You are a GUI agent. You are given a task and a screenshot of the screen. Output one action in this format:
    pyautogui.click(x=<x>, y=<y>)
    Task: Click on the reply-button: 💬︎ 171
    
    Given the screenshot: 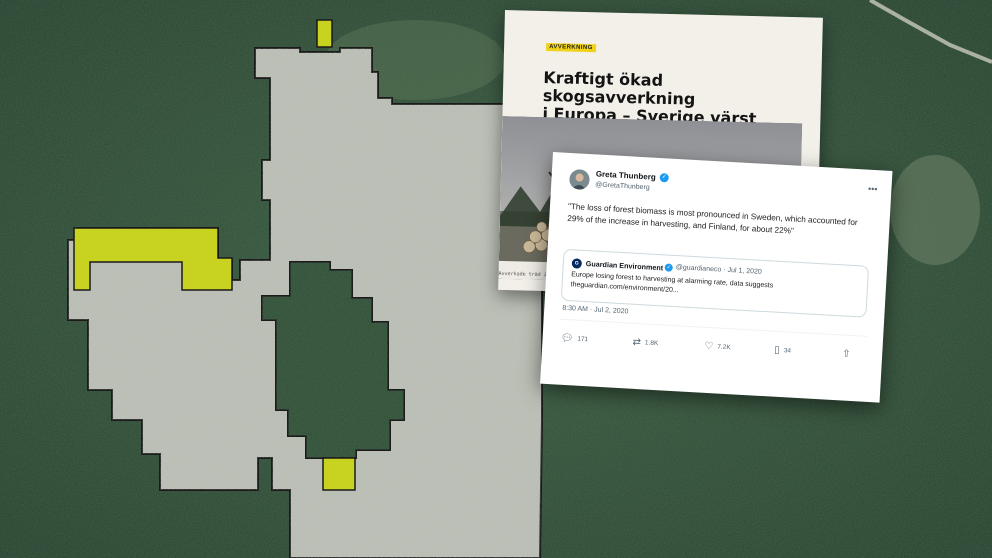 What is the action you would take?
    pyautogui.click(x=574, y=339)
    